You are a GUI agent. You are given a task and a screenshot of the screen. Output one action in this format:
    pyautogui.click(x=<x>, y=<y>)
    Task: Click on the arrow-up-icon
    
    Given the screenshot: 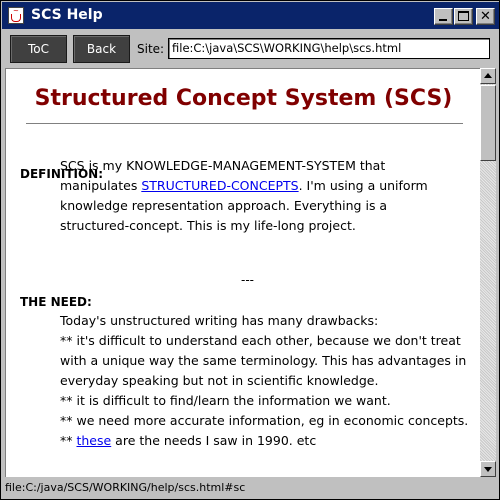 What is the action you would take?
    pyautogui.click(x=488, y=75)
    